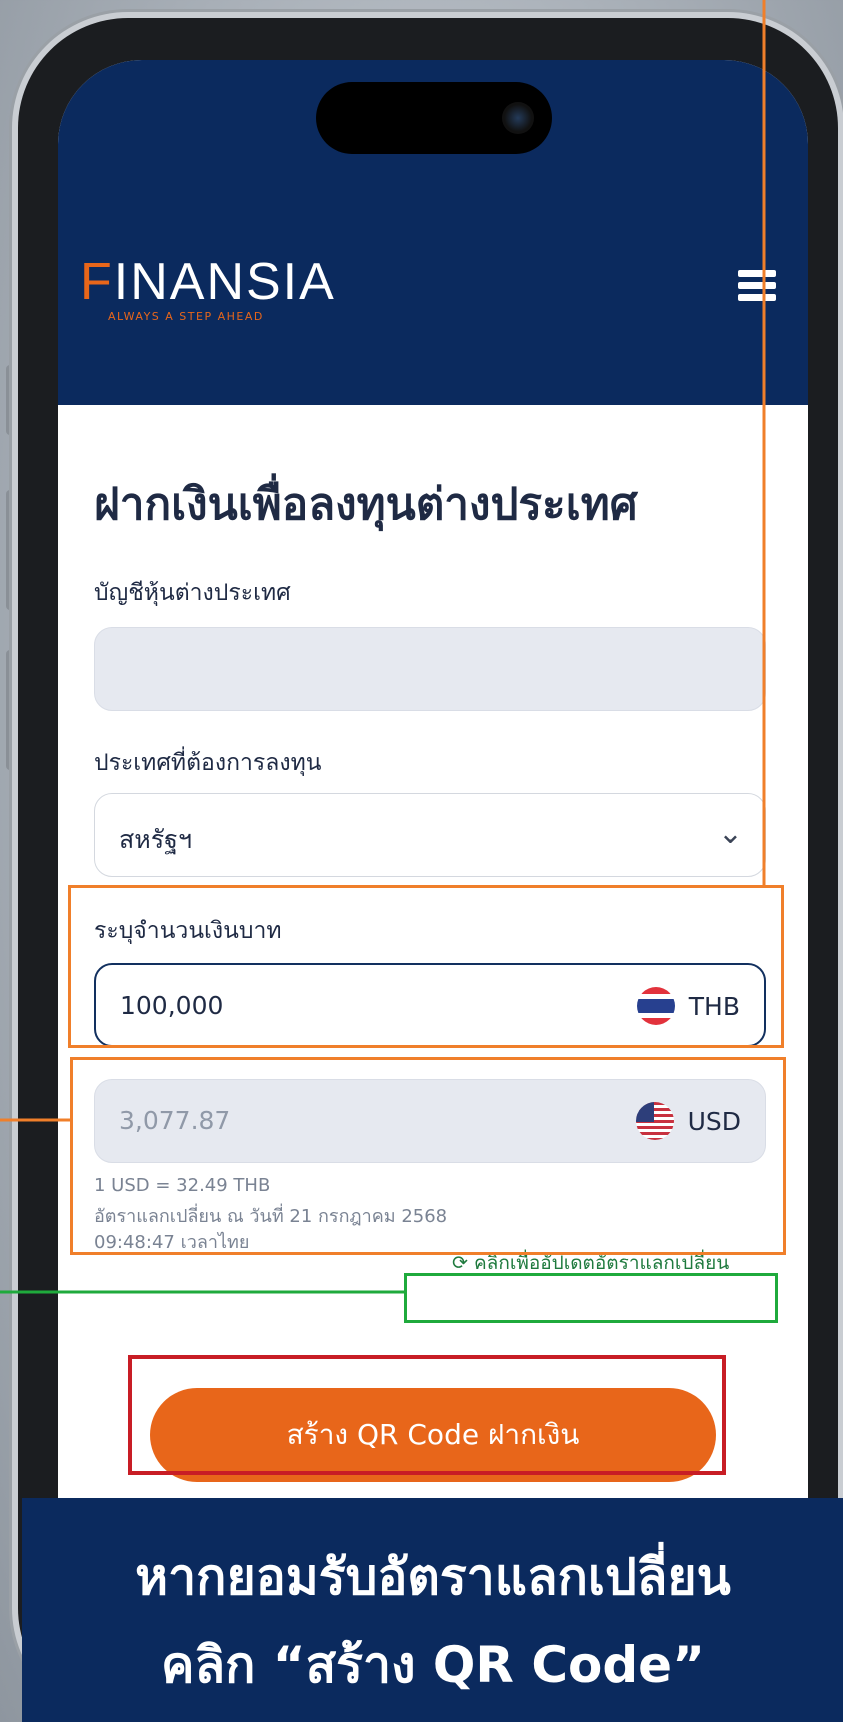  What do you see at coordinates (366, 504) in the screenshot?
I see `page-title: ฝากเงินเพื่อลงทุนต่างประเทศ` at bounding box center [366, 504].